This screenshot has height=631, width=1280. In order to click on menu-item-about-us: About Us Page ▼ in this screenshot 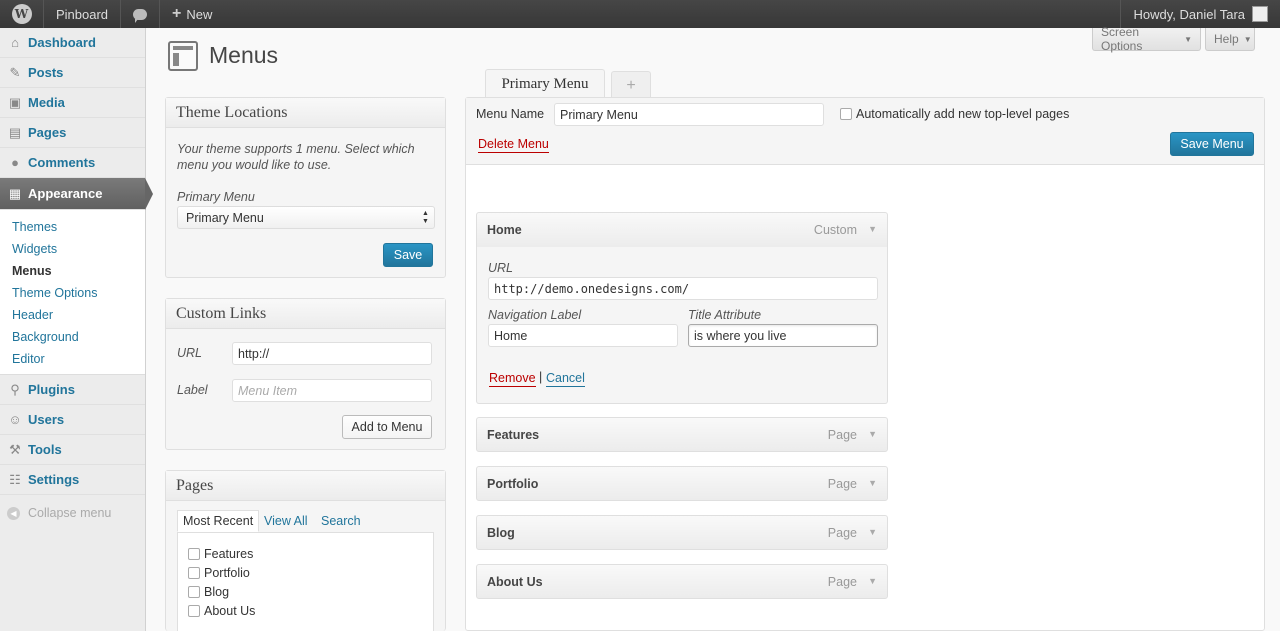, I will do `click(682, 581)`.